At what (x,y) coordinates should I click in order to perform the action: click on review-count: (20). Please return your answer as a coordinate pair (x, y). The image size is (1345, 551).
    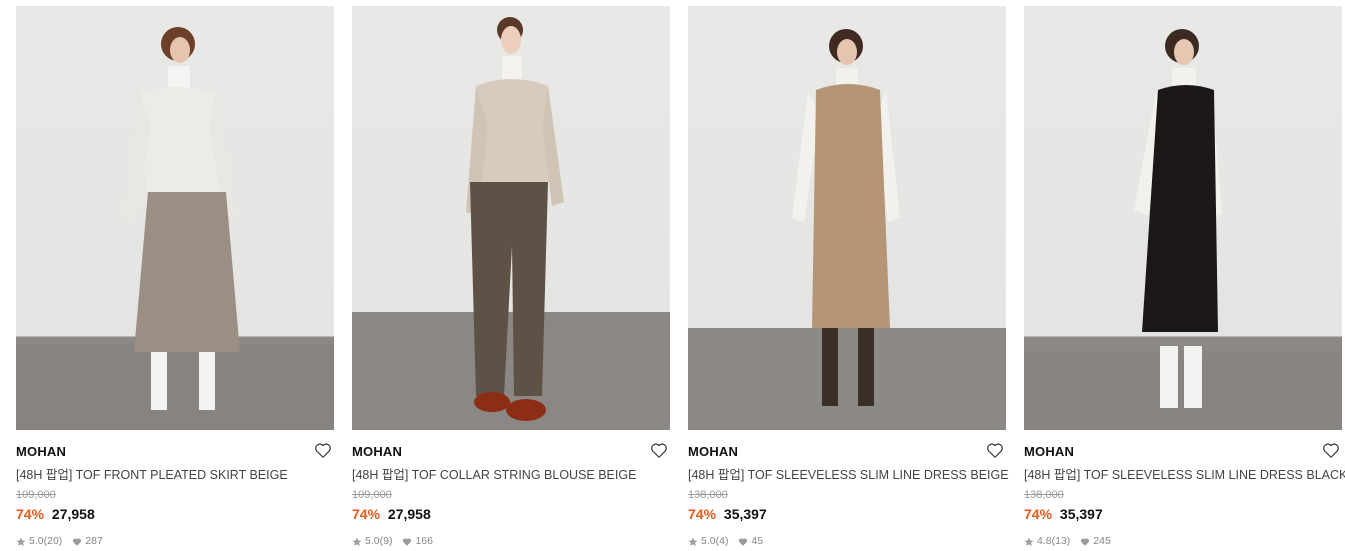
    Looking at the image, I should click on (53, 541).